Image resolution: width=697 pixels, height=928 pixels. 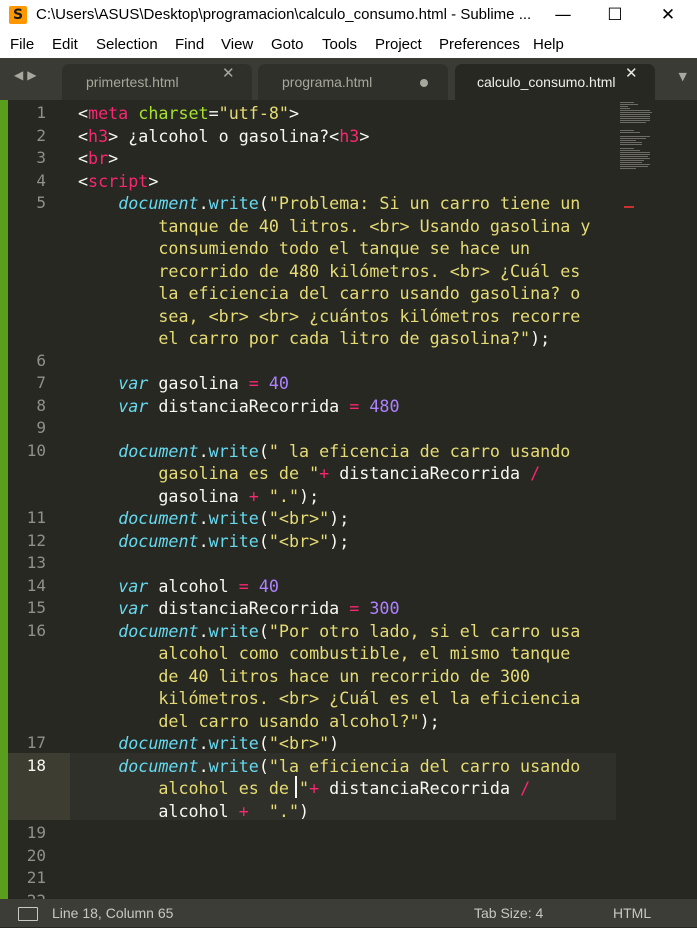 What do you see at coordinates (615, 15) in the screenshot?
I see `maximize-button: ☐` at bounding box center [615, 15].